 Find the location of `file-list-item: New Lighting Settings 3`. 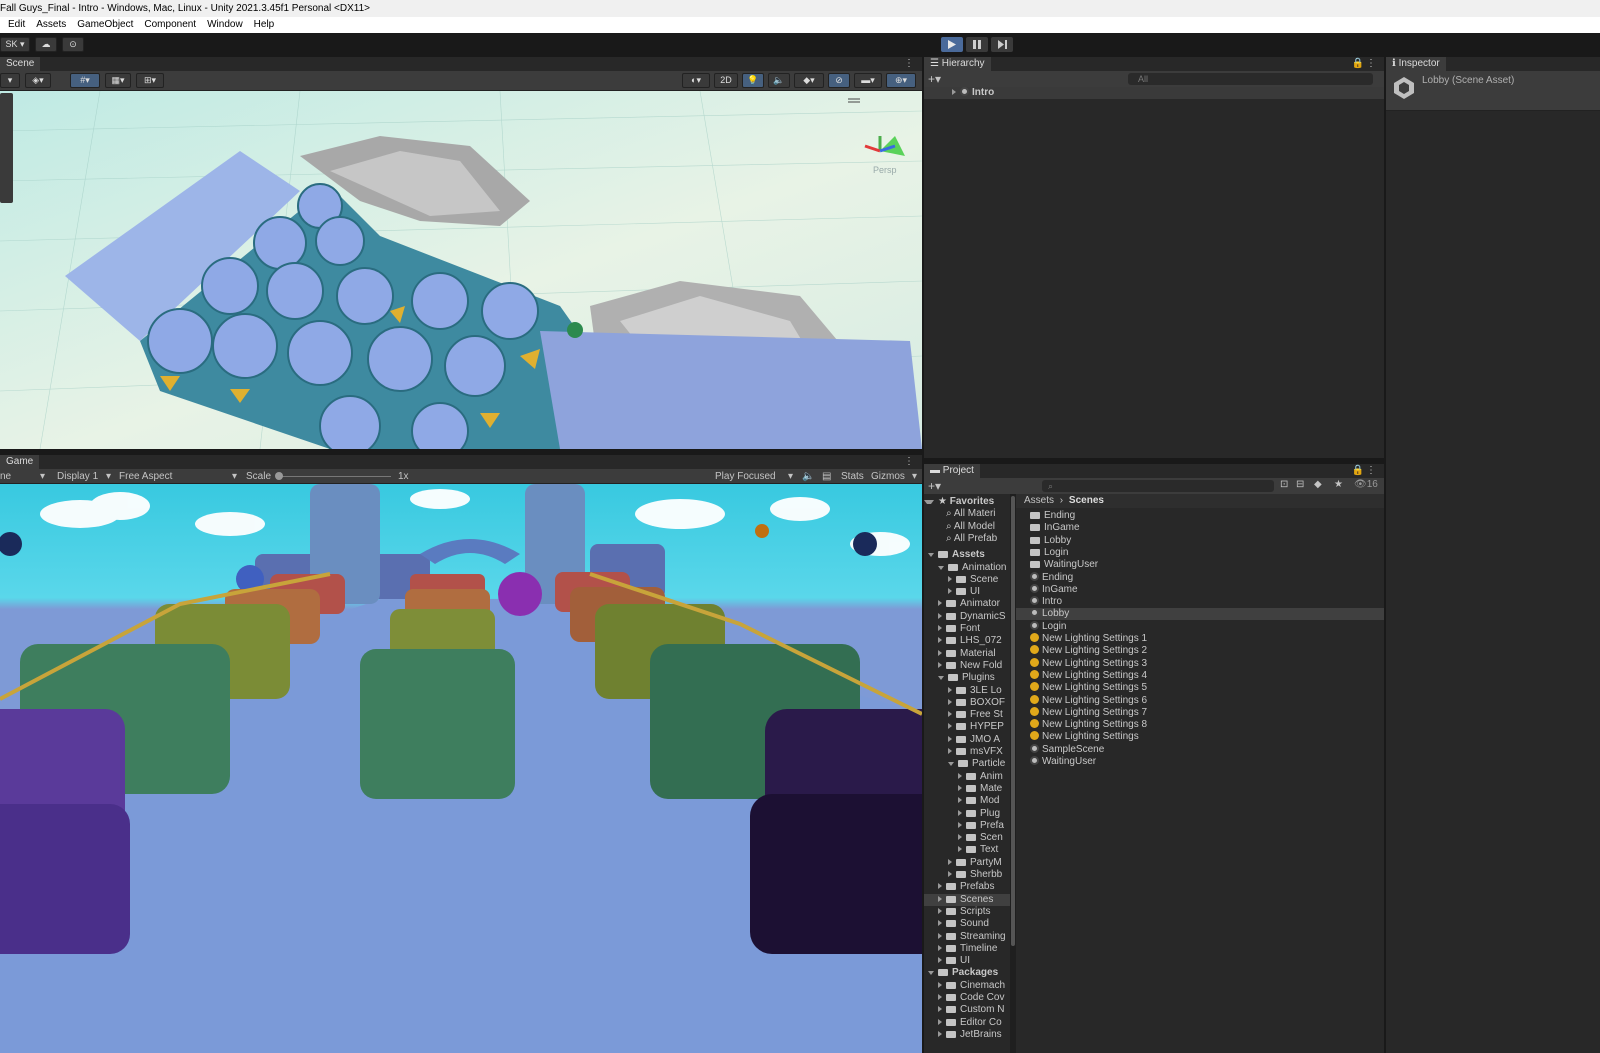

file-list-item: New Lighting Settings 3 is located at coordinates (1200, 663).